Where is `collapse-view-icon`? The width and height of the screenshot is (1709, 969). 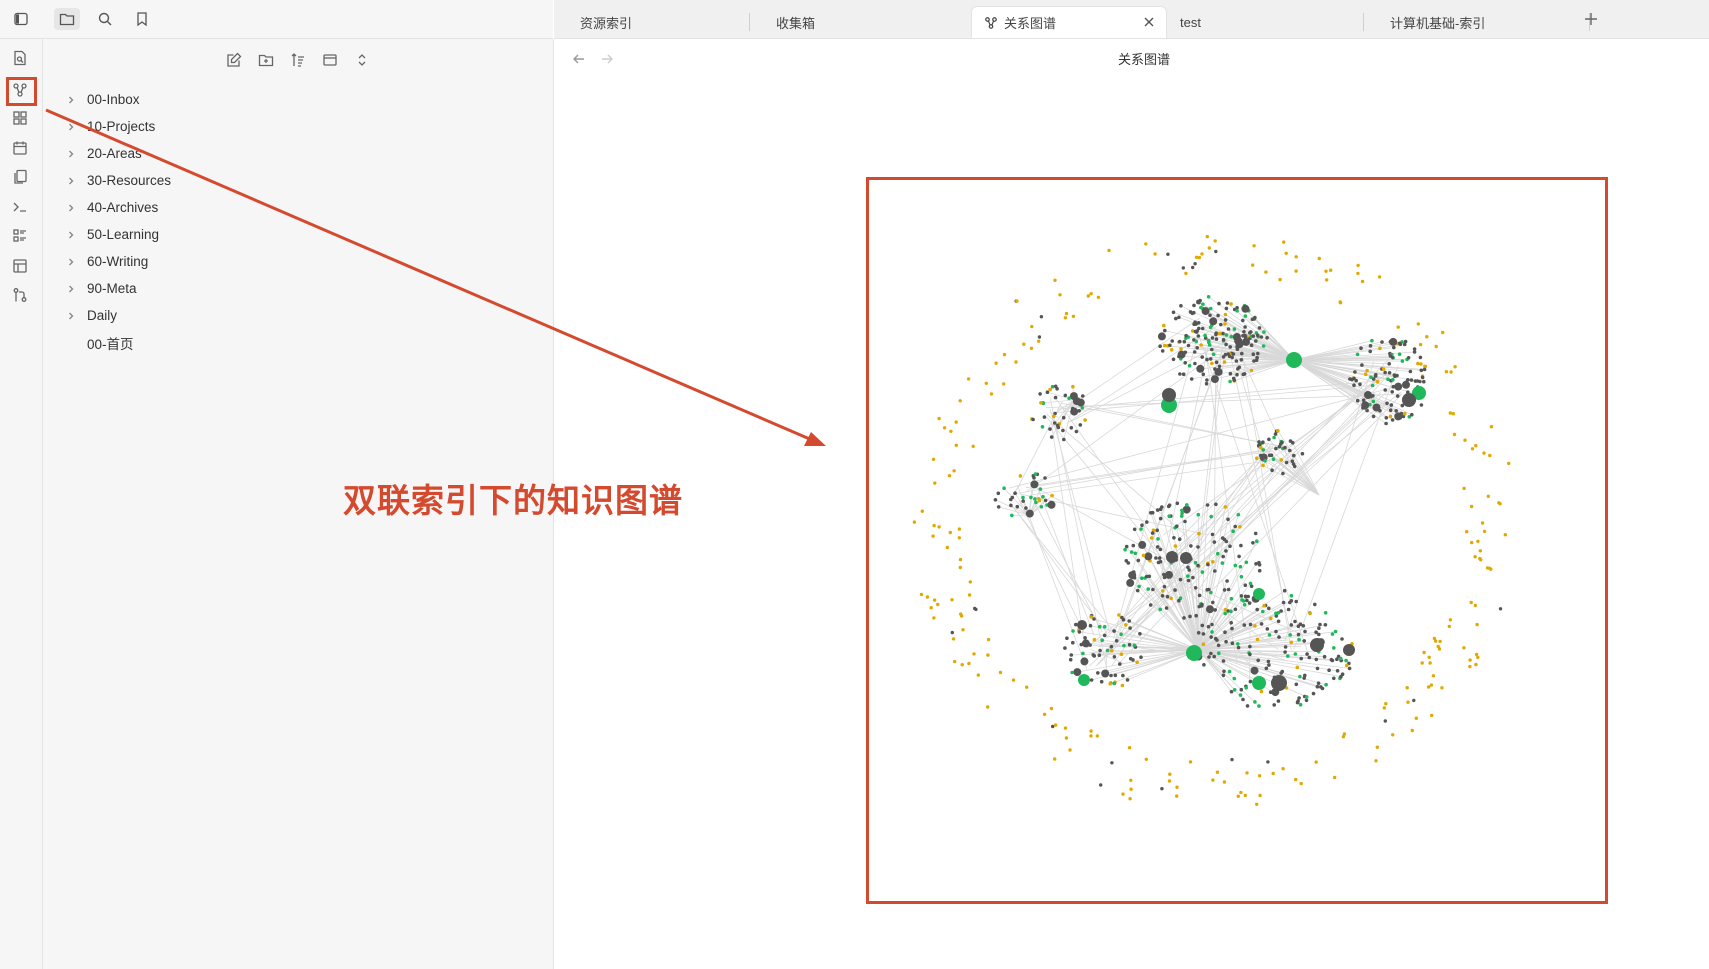
collapse-view-icon is located at coordinates (330, 60).